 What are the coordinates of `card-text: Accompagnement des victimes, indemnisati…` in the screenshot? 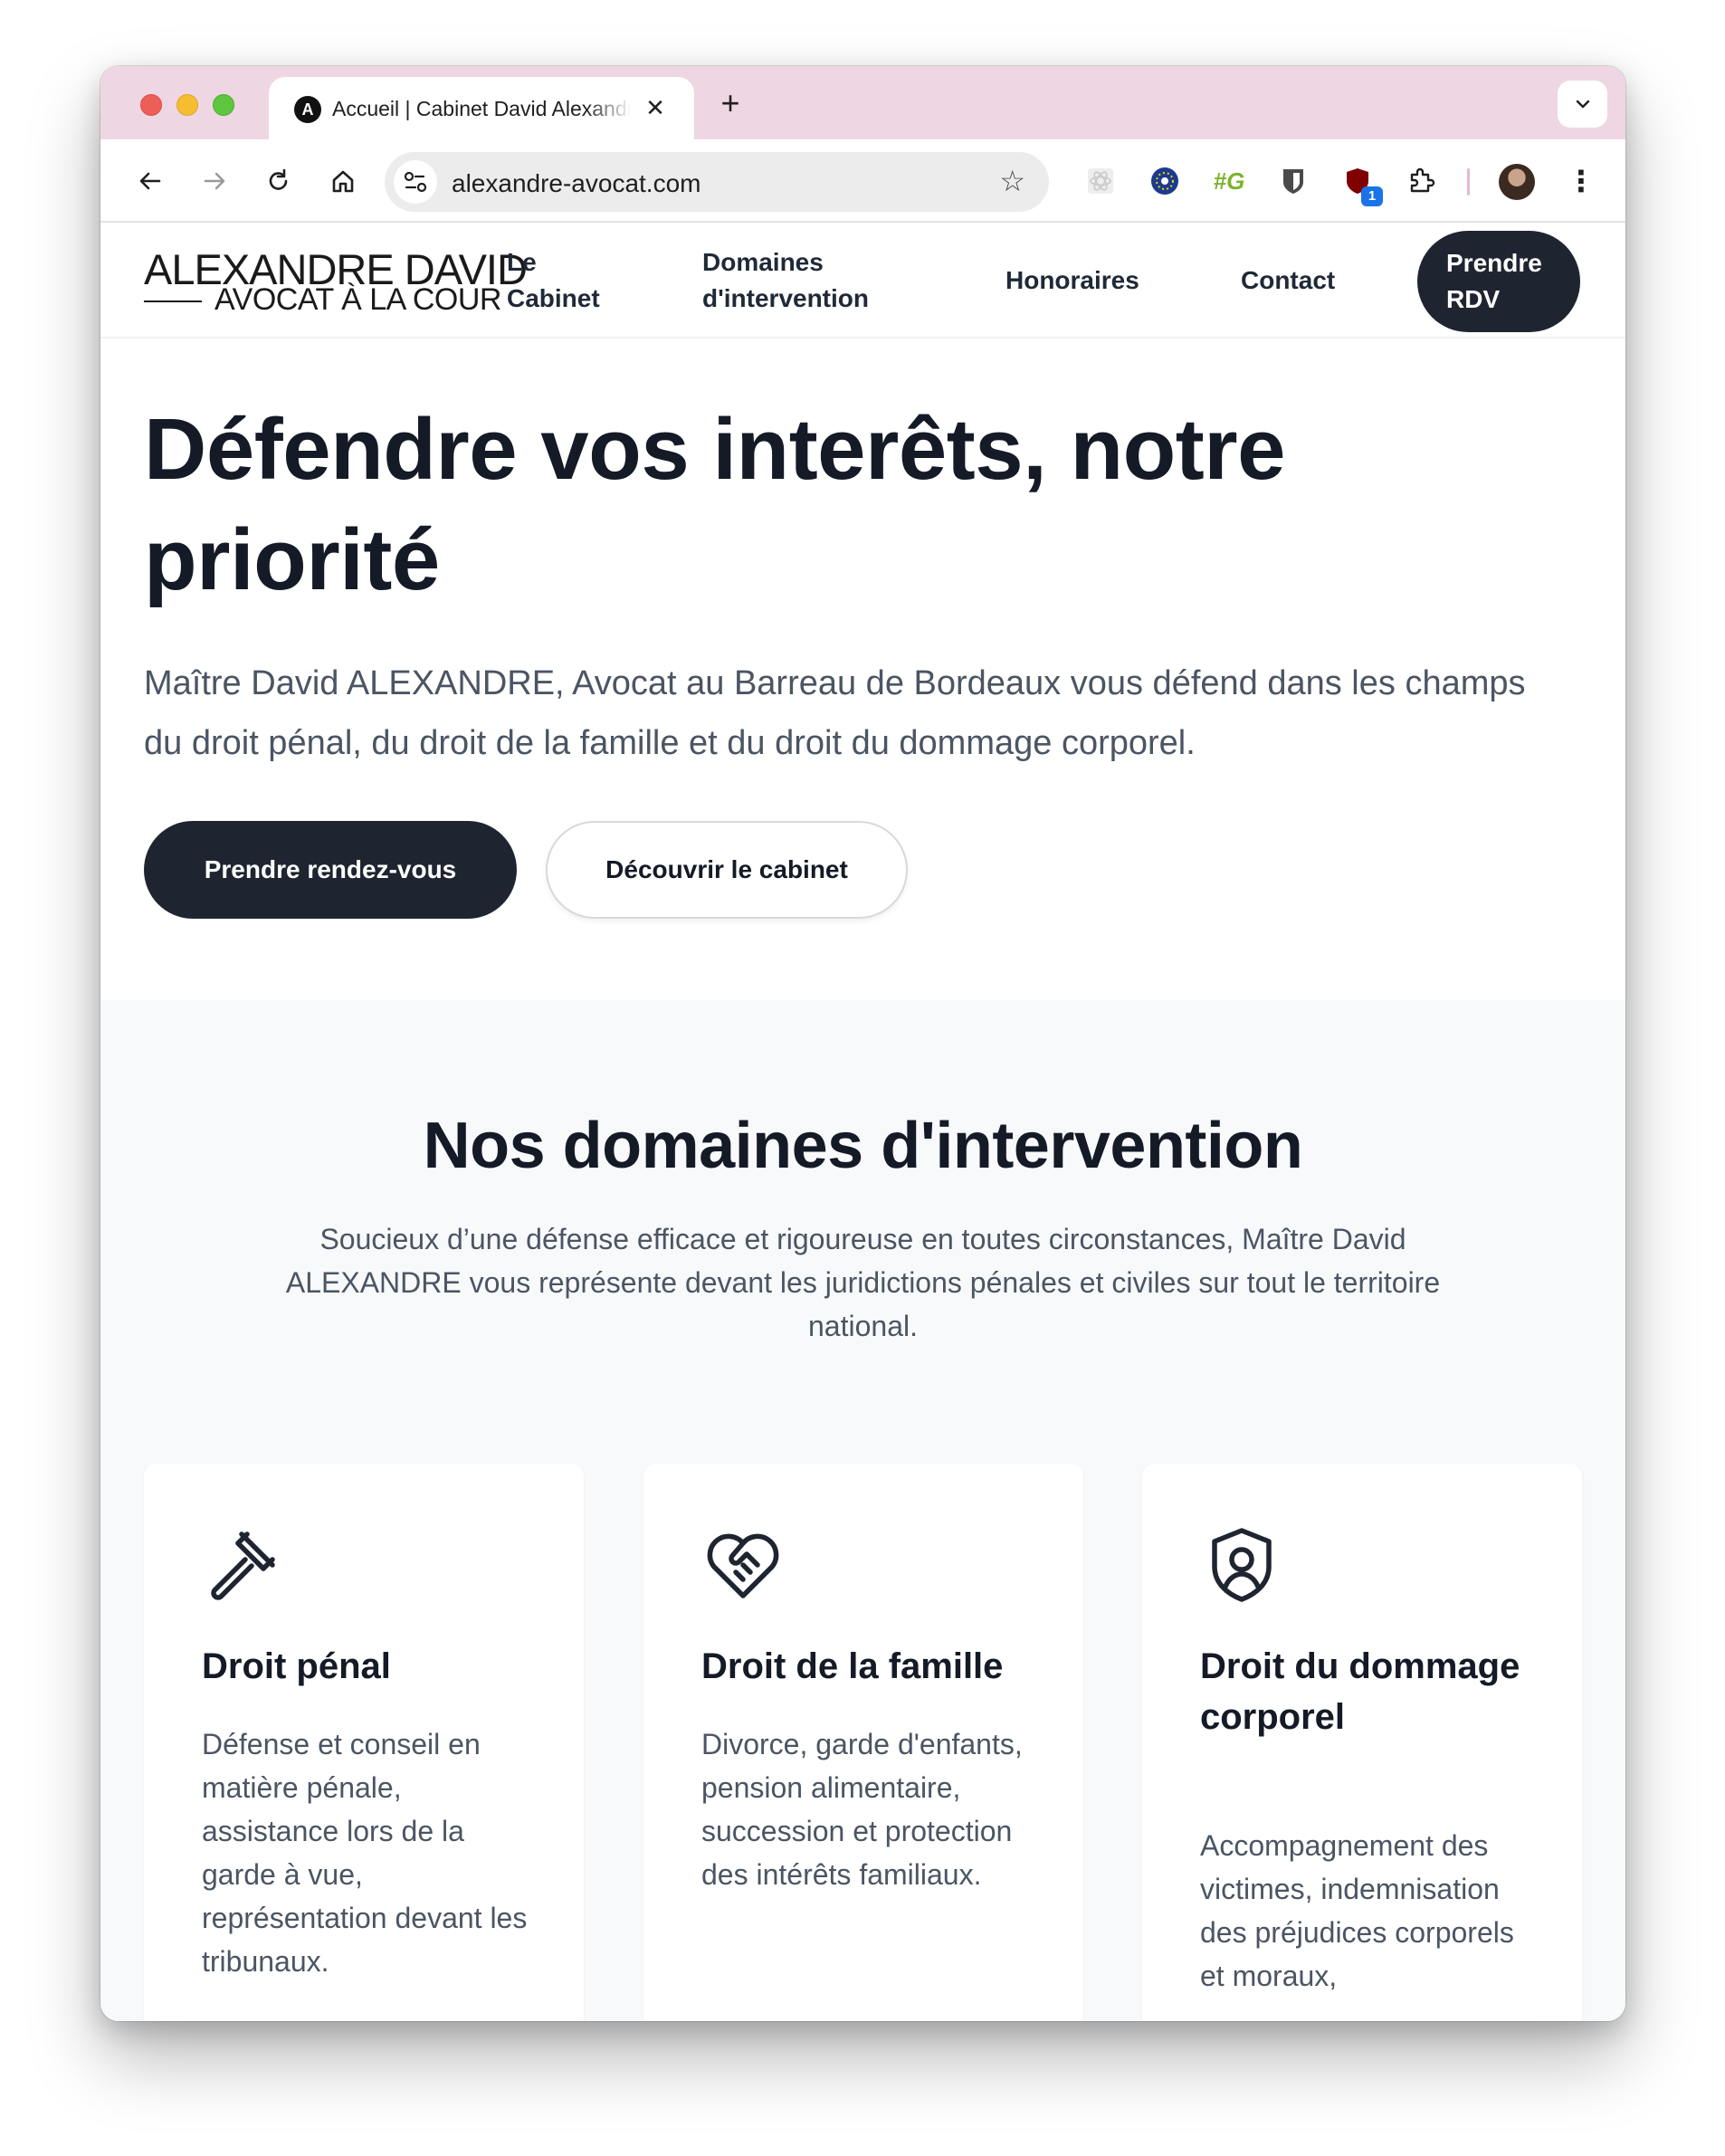 It's located at (1357, 1911).